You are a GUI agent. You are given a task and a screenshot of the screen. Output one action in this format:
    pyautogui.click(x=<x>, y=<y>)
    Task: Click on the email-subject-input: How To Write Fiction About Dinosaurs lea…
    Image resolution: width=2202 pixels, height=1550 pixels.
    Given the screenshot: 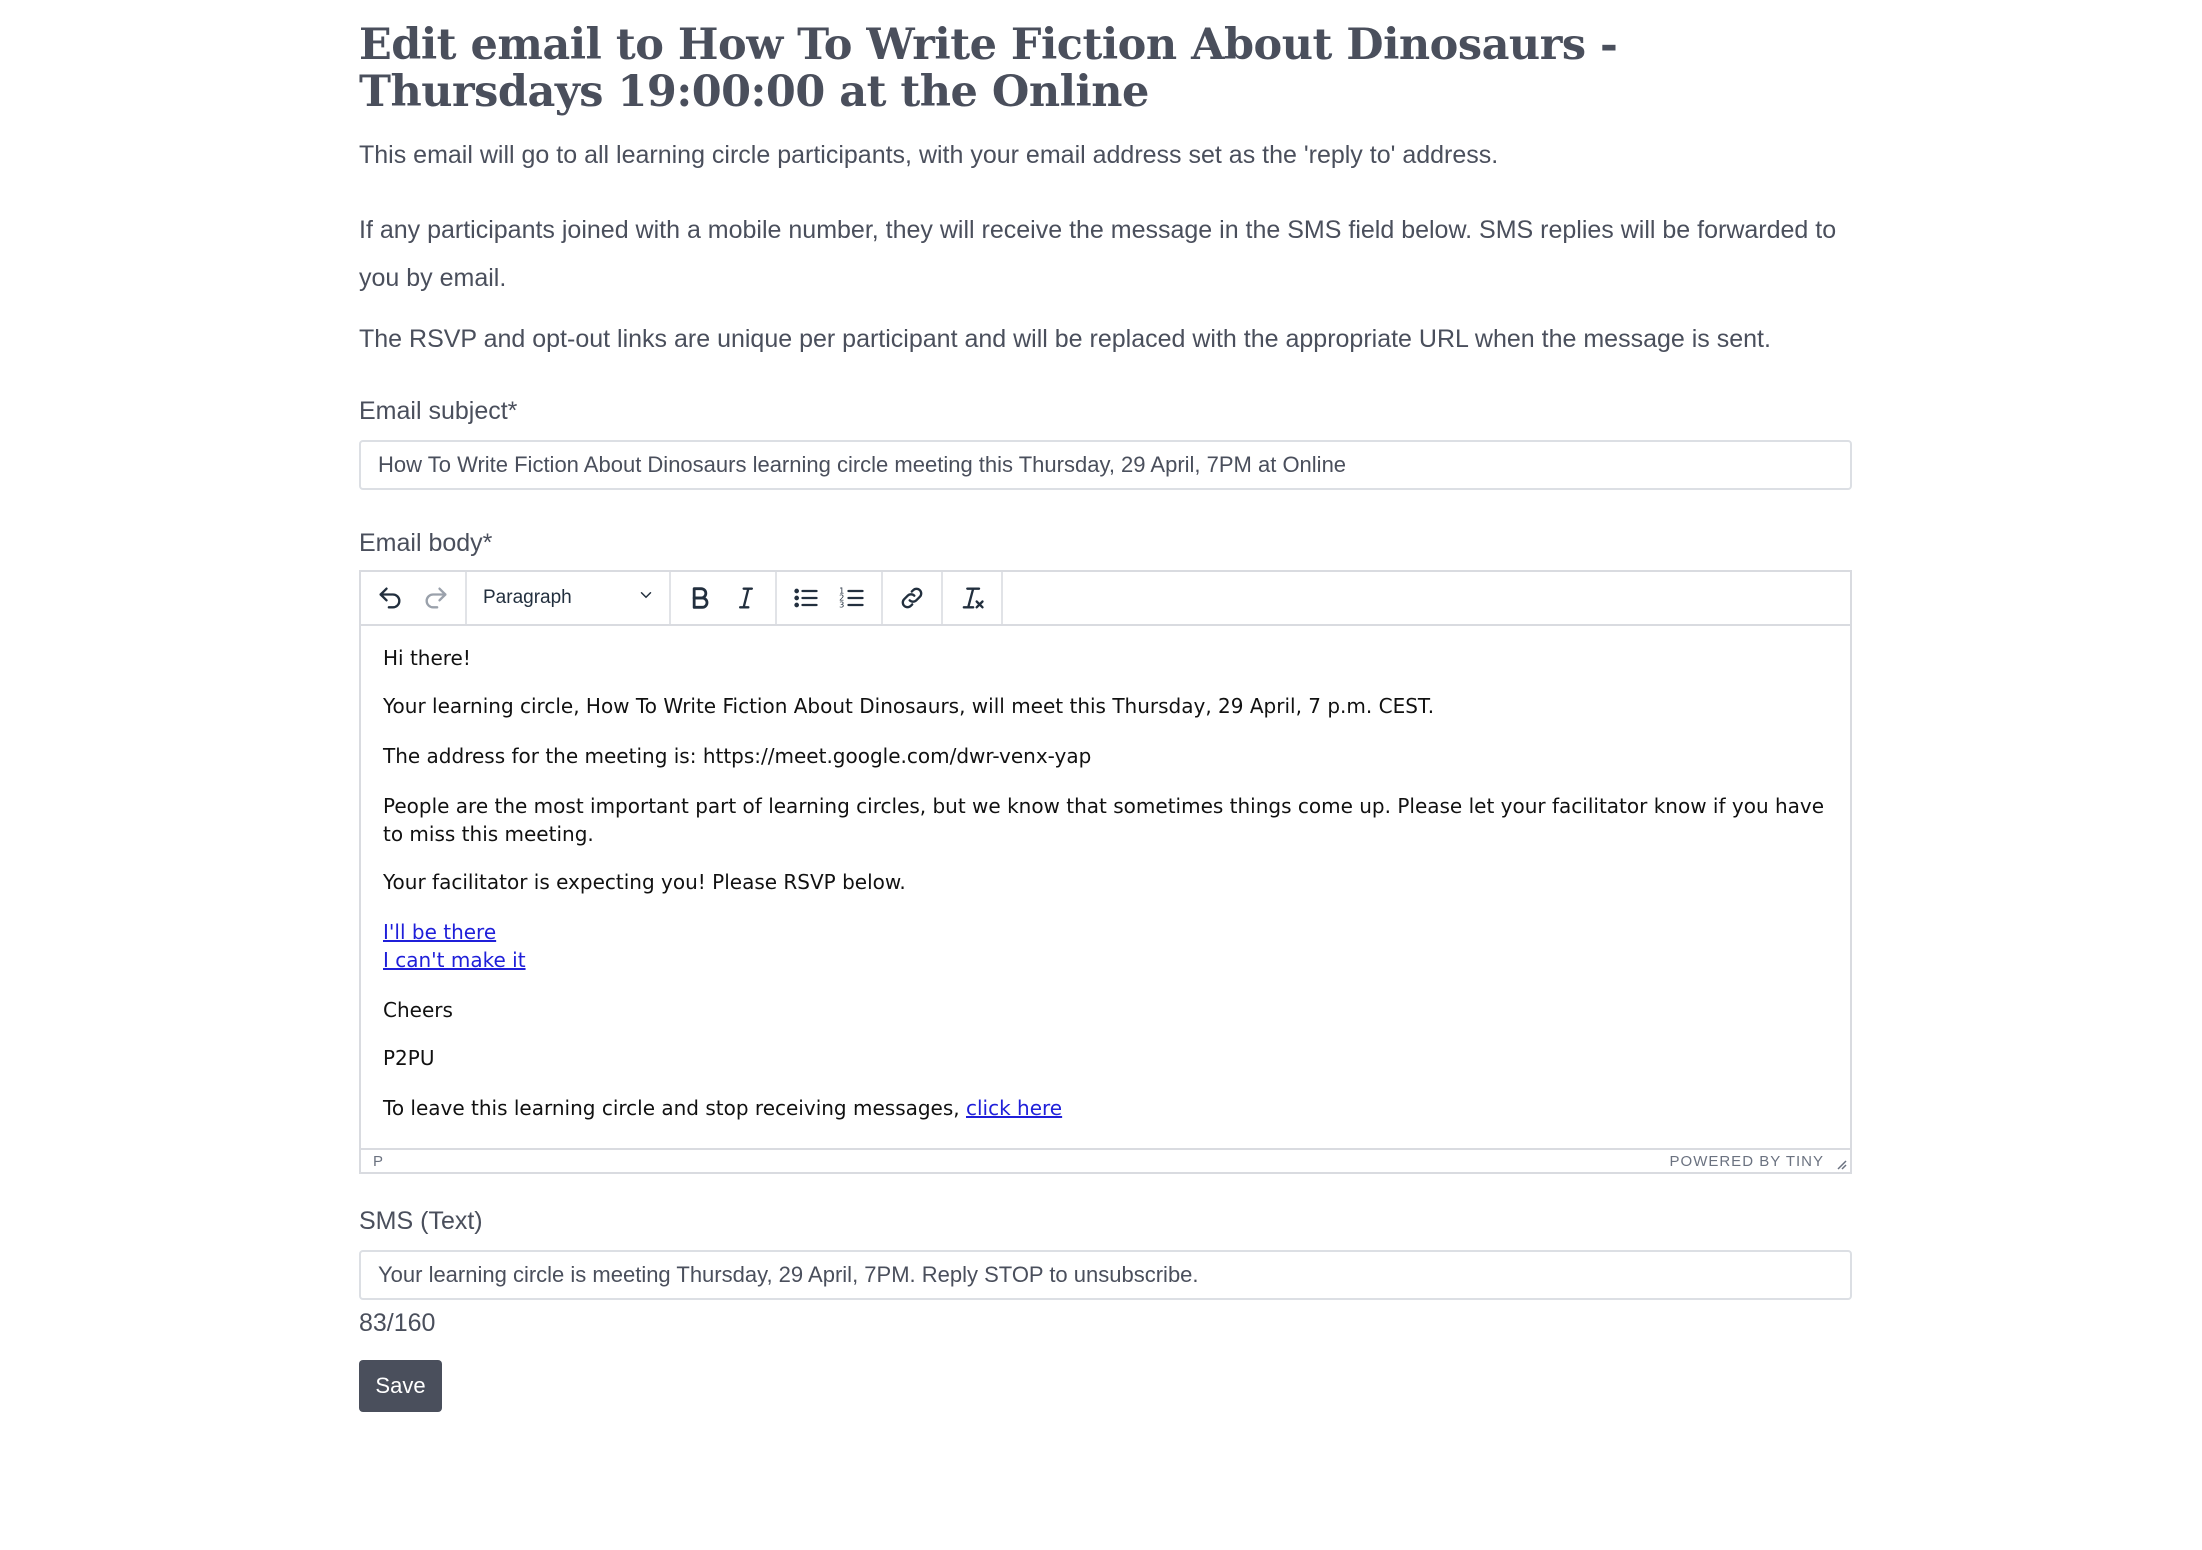 What is the action you would take?
    pyautogui.click(x=1105, y=465)
    